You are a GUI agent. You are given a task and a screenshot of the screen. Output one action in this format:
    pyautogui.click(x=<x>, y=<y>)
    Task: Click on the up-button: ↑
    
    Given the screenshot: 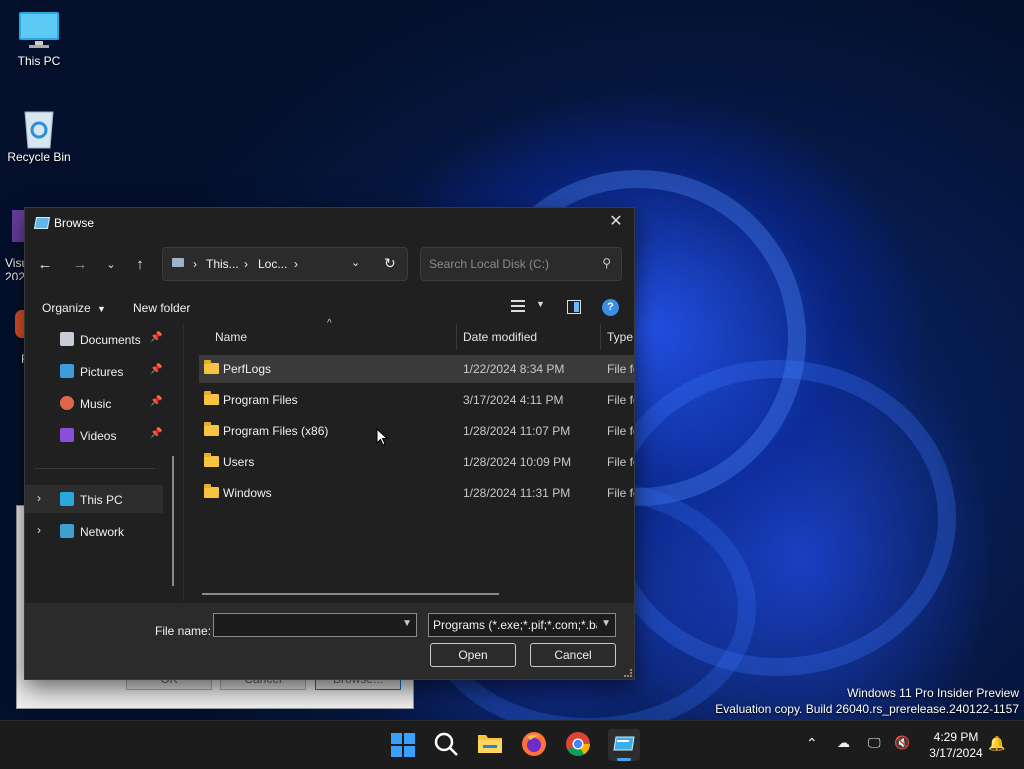 What is the action you would take?
    pyautogui.click(x=140, y=265)
    